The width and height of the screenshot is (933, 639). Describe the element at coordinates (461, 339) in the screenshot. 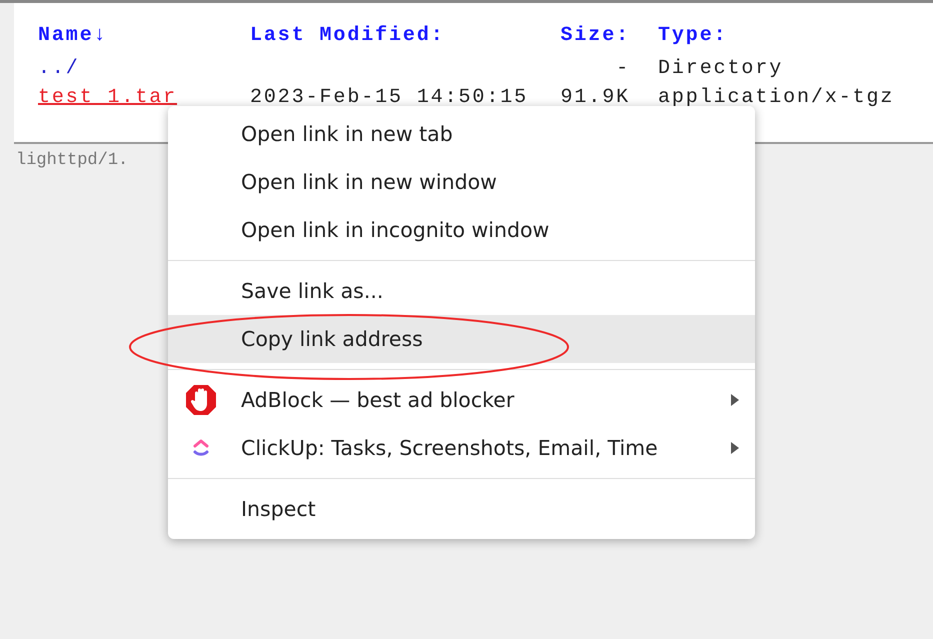

I see `menu-item: Copy link address` at that location.